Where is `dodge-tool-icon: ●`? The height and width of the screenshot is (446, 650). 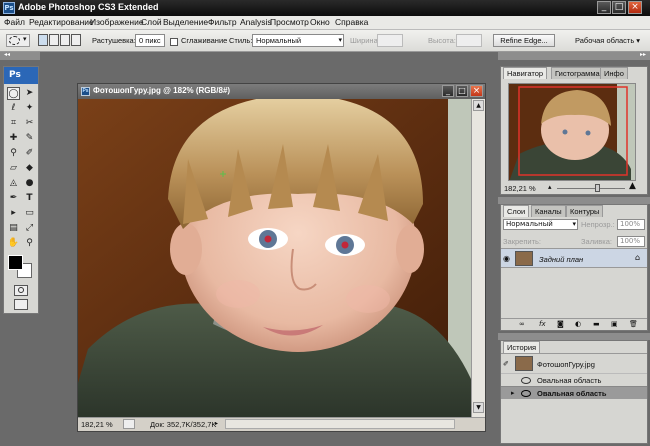 dodge-tool-icon: ● is located at coordinates (29, 183).